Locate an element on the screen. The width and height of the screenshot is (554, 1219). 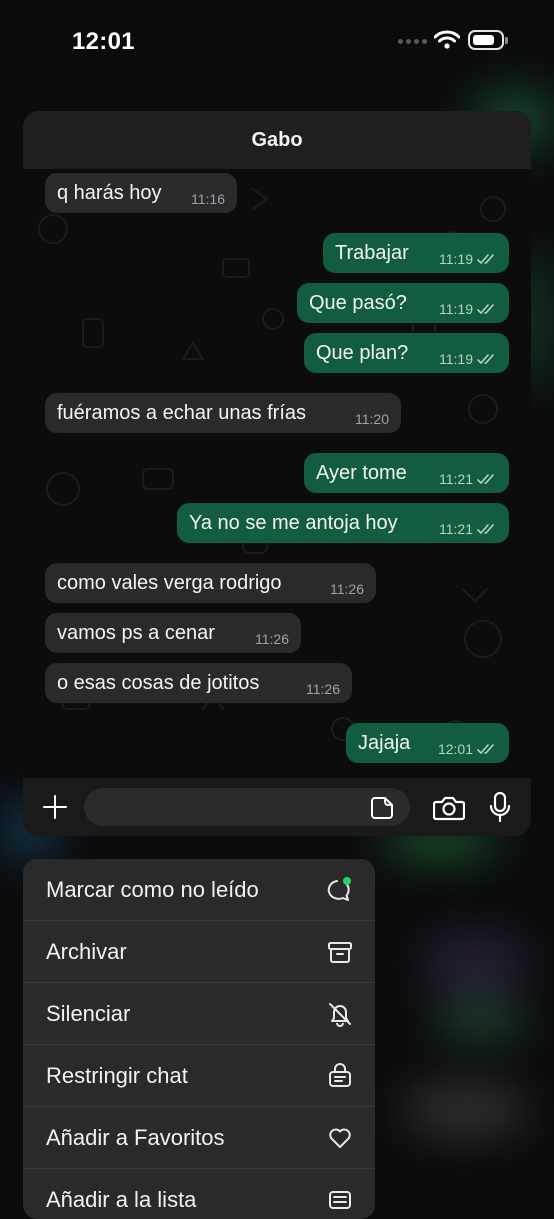
message-time: 11:20 is located at coordinates (372, 419).